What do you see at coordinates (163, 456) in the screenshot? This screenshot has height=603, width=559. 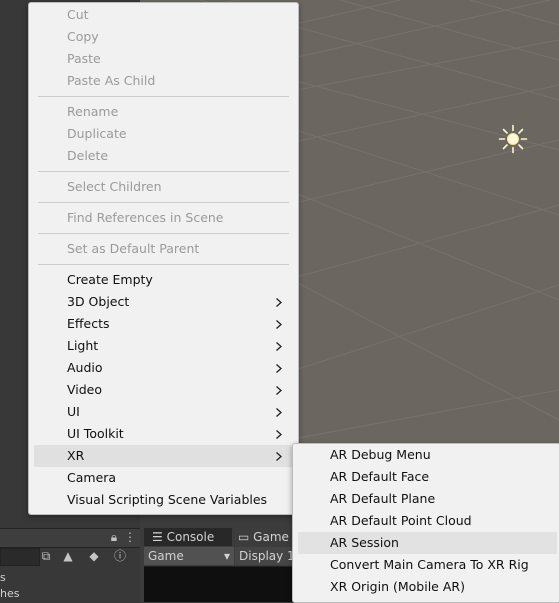 I see `menu-item-xr: XR` at bounding box center [163, 456].